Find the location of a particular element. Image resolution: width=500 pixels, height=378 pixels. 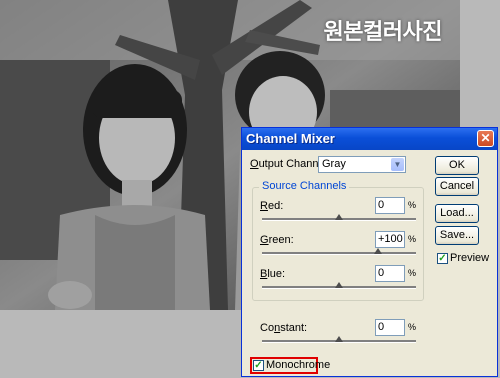

blue-input: 0 is located at coordinates (390, 273).